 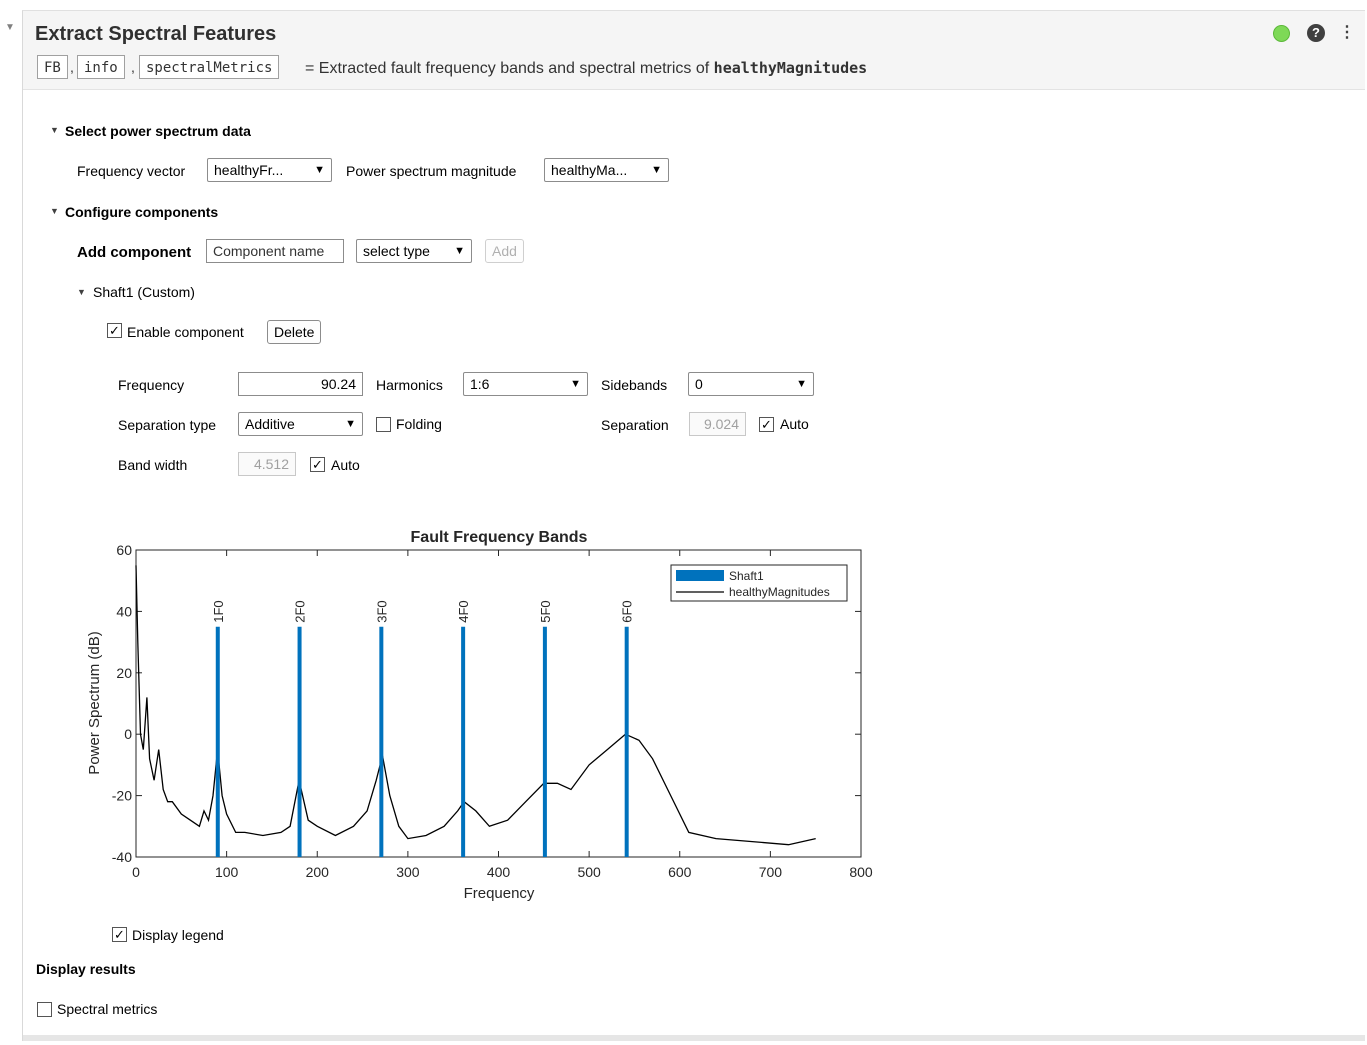 What do you see at coordinates (81, 292) in the screenshot?
I see `component-collapse-icon: ▼` at bounding box center [81, 292].